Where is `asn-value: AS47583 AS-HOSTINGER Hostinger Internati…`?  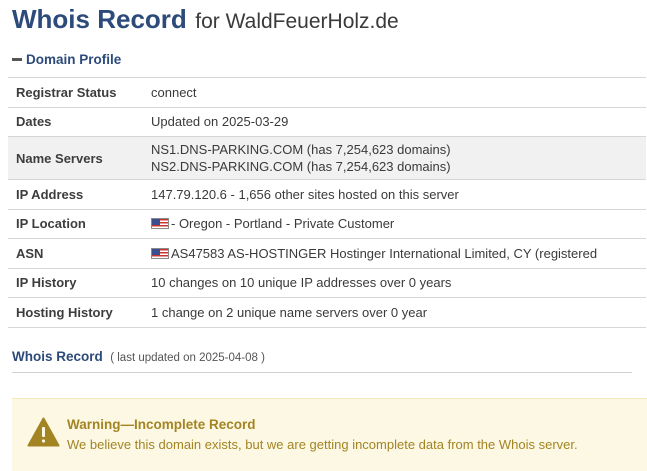
asn-value: AS47583 AS-HOSTINGER Hostinger Internati… is located at coordinates (384, 253).